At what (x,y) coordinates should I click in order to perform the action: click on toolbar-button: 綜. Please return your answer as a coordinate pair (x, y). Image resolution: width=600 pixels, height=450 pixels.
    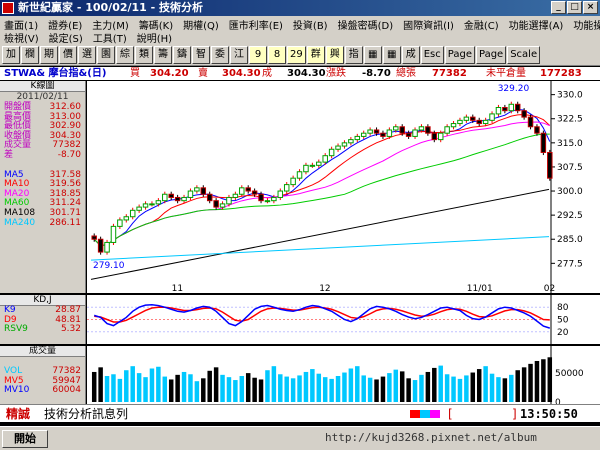
    Looking at the image, I should click on (125, 54).